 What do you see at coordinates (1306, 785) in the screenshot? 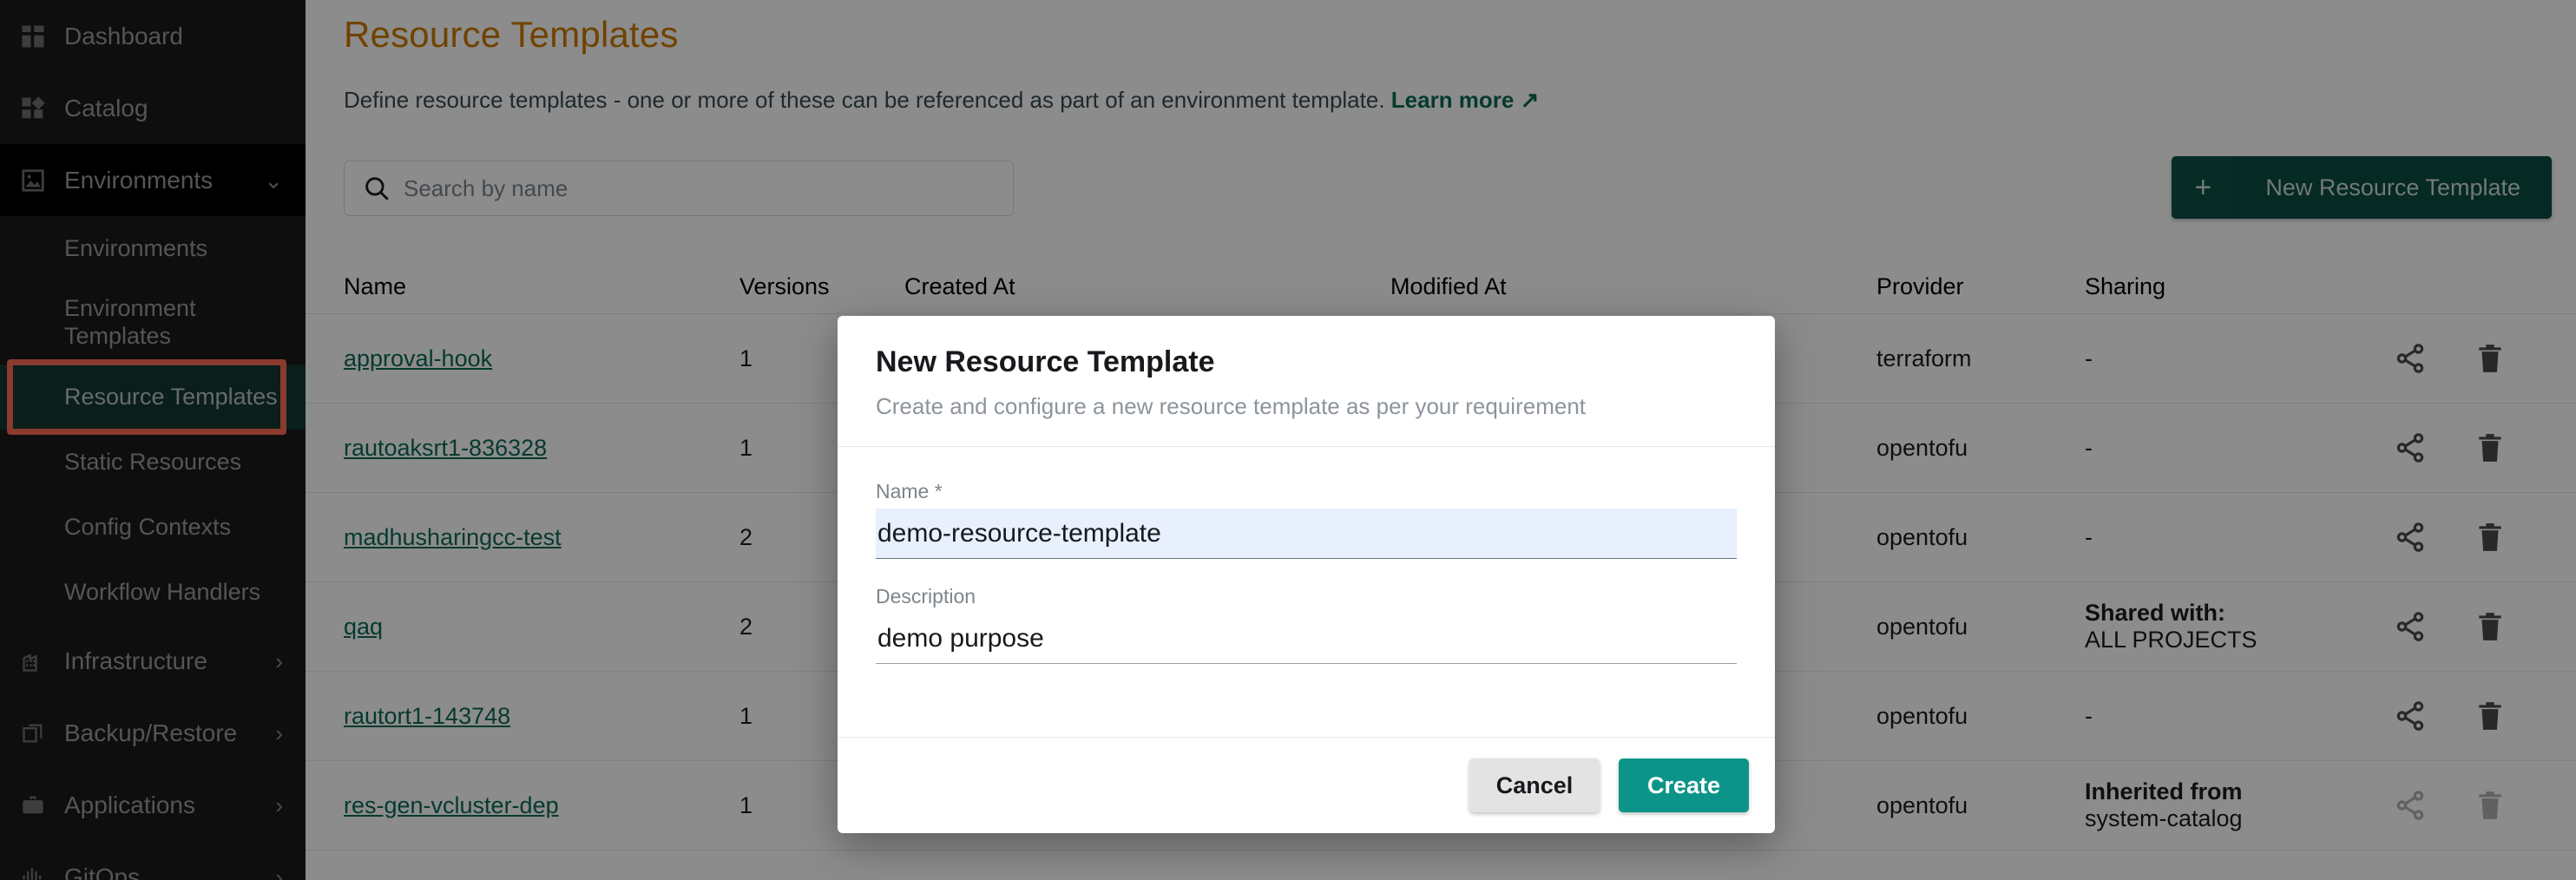
I see `dialog-footer: Cancel Create` at bounding box center [1306, 785].